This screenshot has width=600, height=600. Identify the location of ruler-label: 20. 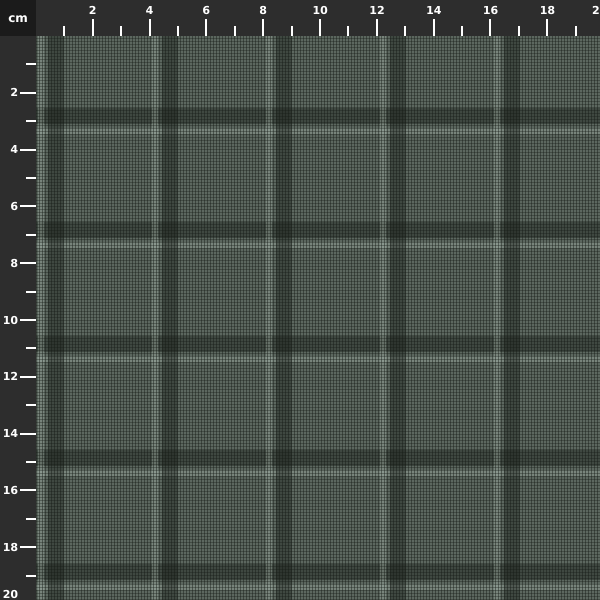
(10, 594).